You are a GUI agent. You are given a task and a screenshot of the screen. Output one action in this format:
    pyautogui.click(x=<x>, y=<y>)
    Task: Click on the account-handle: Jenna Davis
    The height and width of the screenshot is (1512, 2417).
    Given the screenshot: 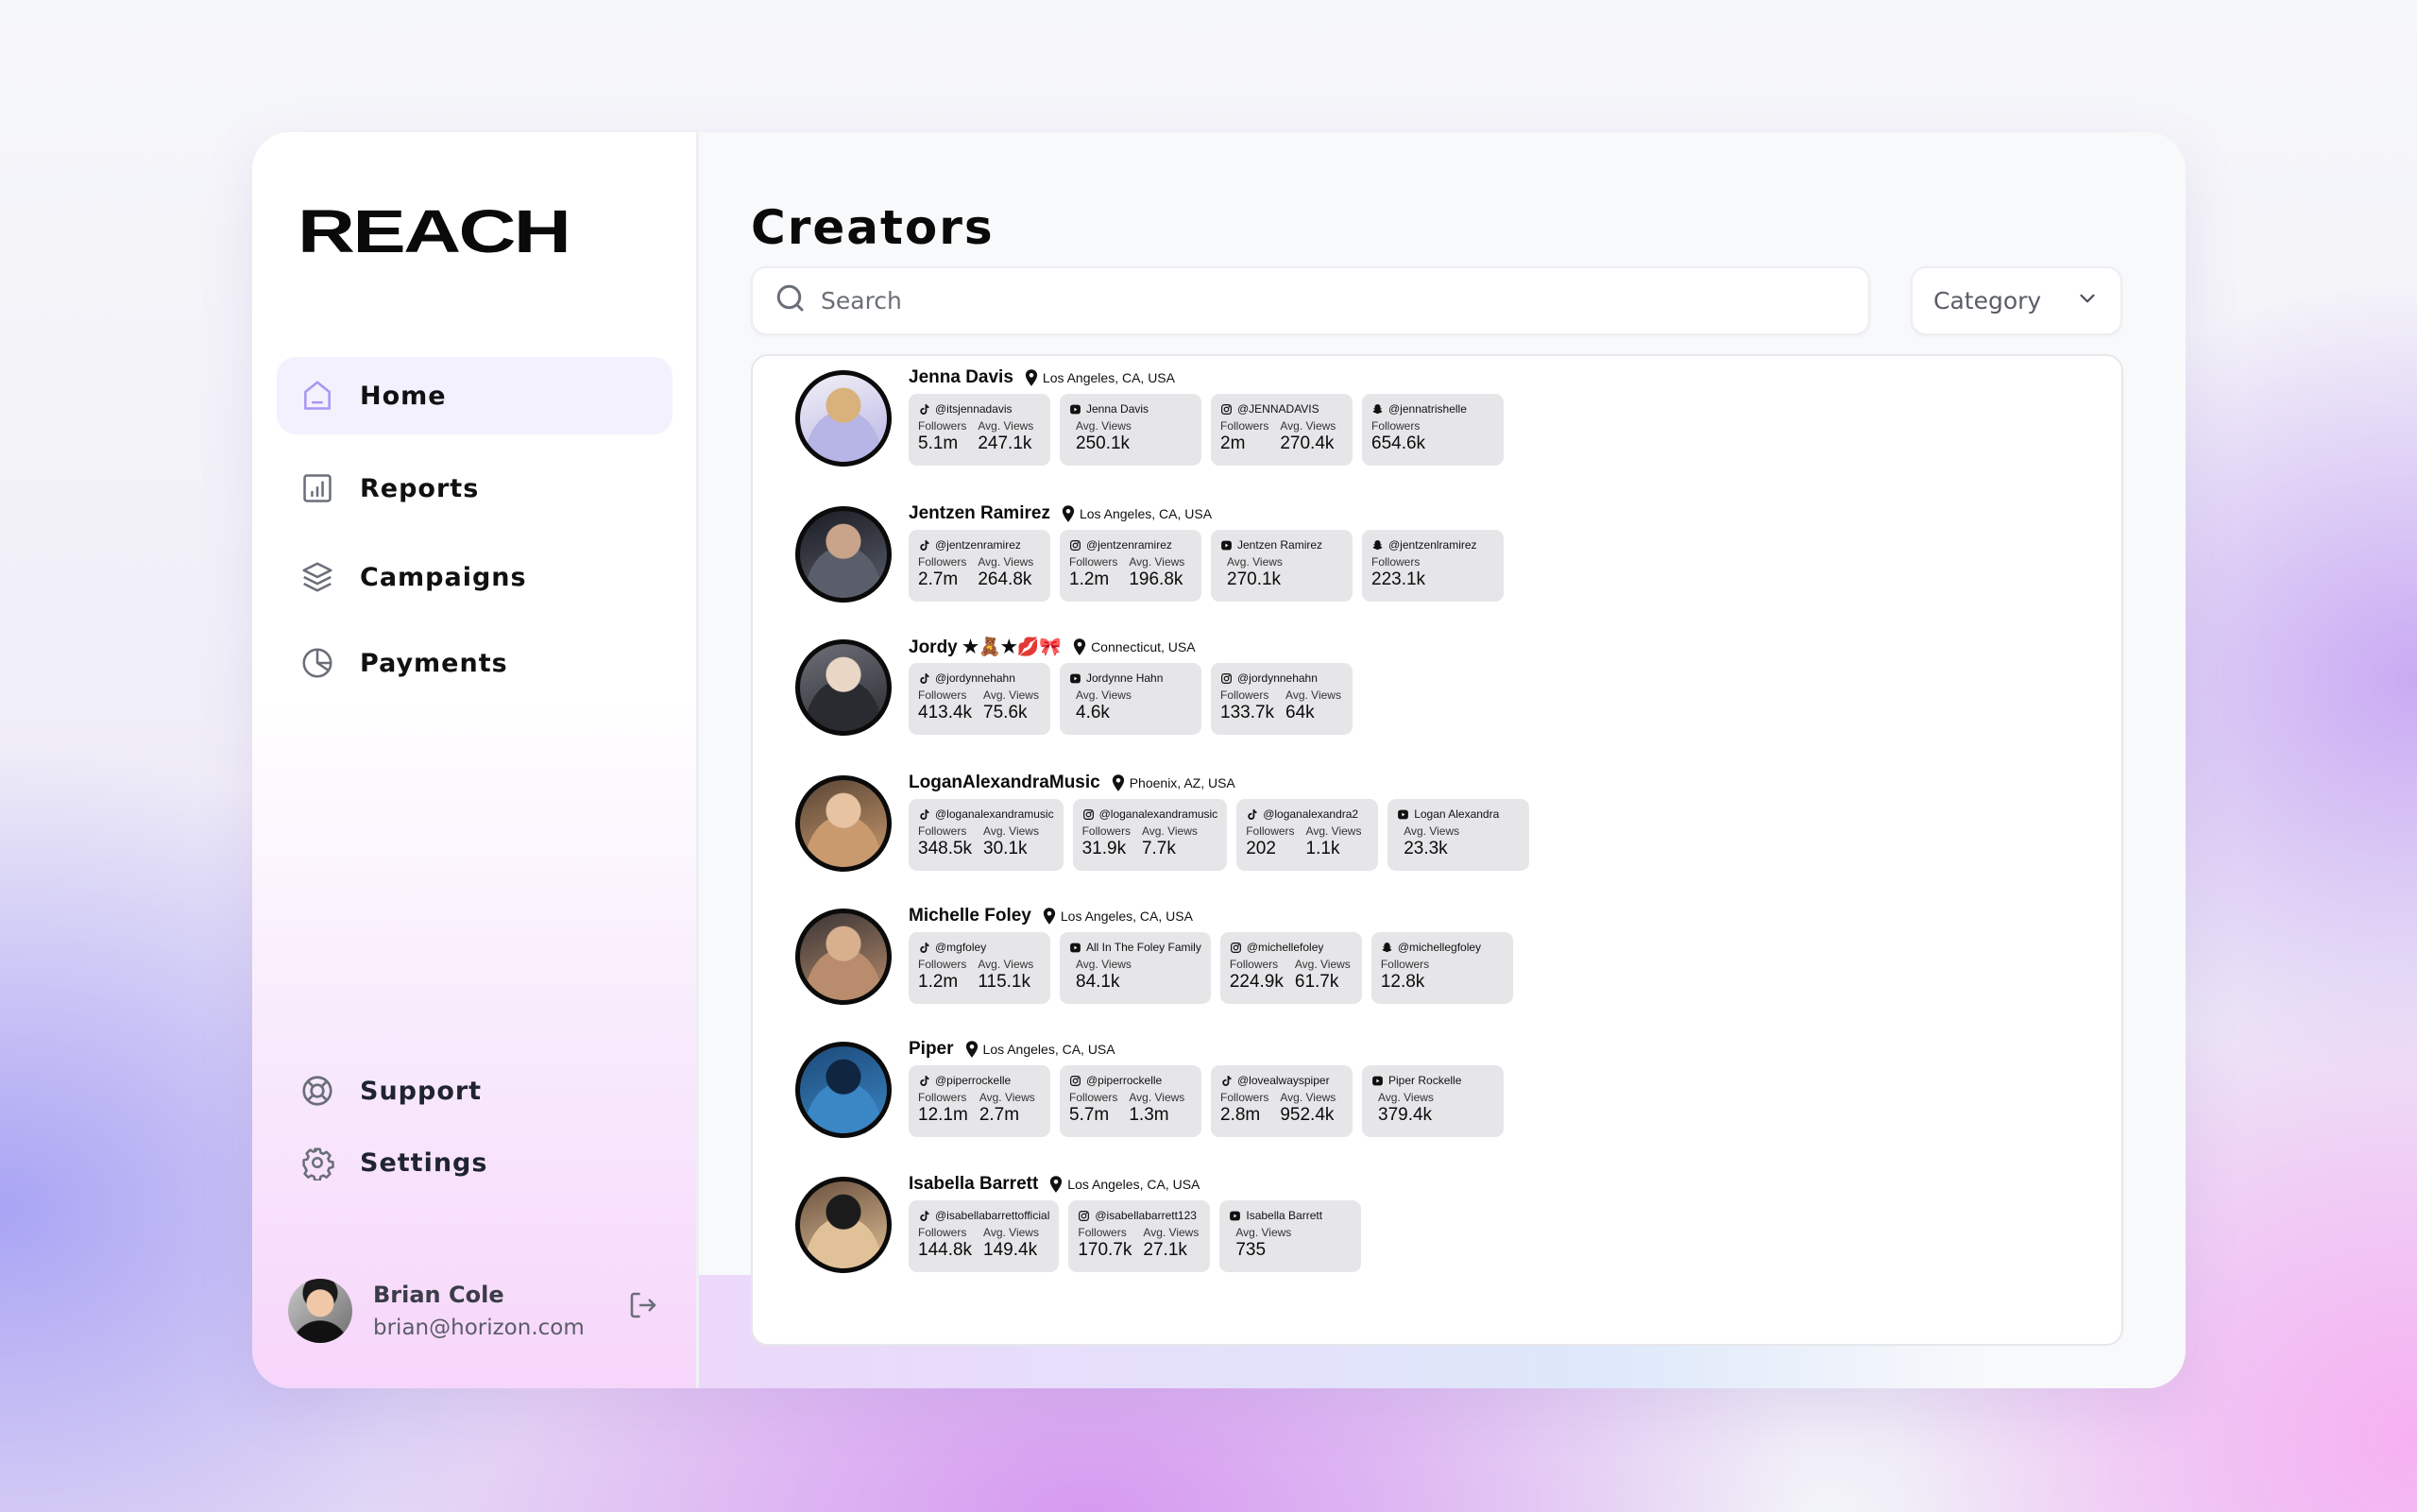 What is the action you would take?
    pyautogui.click(x=1117, y=409)
    